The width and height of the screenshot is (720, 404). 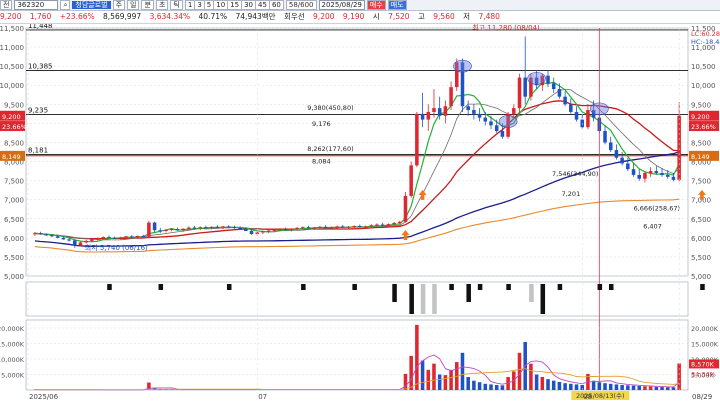 What do you see at coordinates (116, 247) in the screenshot?
I see `low-annotation: 최저 5,740 (06/16)` at bounding box center [116, 247].